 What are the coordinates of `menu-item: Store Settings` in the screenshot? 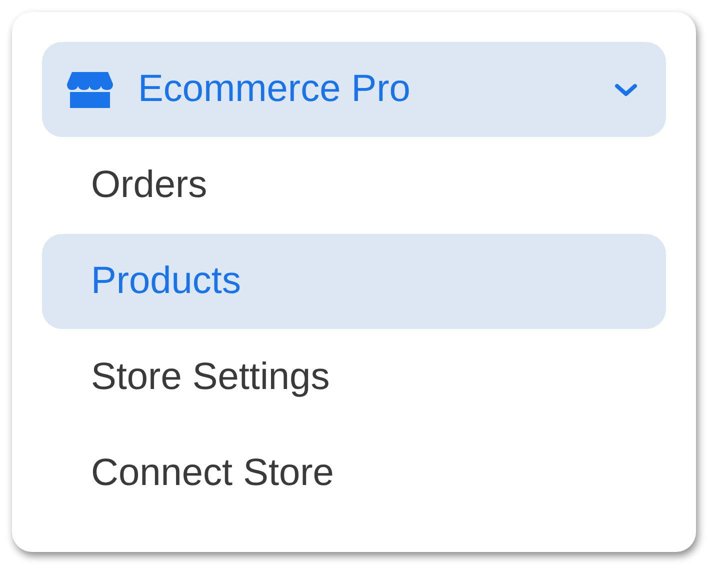 It's located at (354, 377).